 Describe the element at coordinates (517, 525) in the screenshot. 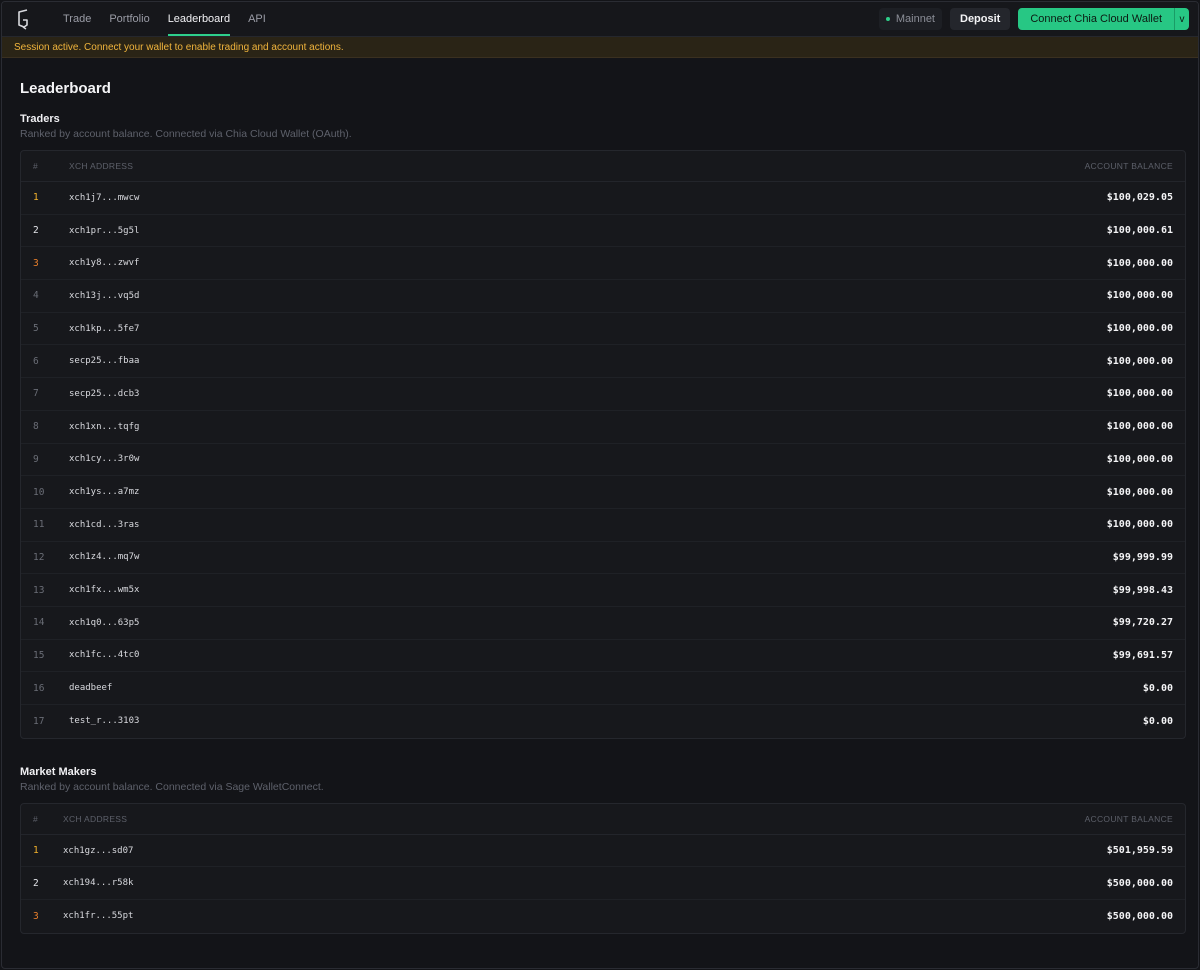

I see `address-cell: xch1cd...3ras` at that location.